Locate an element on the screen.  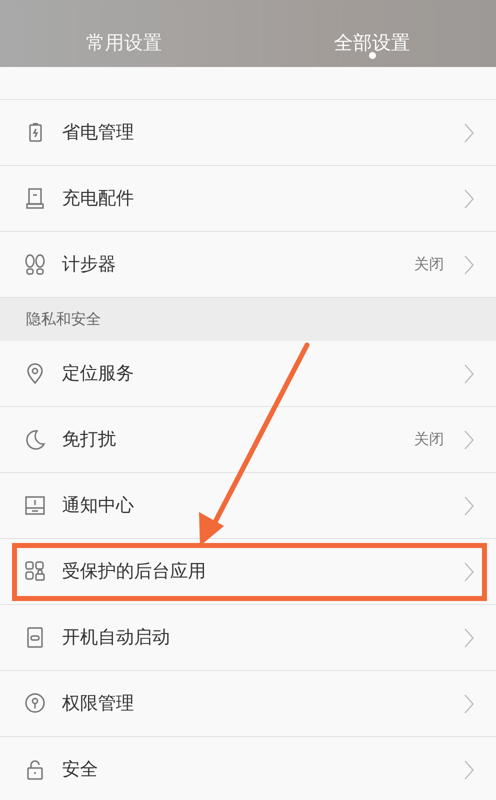
setting-label: 安全 is located at coordinates (80, 770).